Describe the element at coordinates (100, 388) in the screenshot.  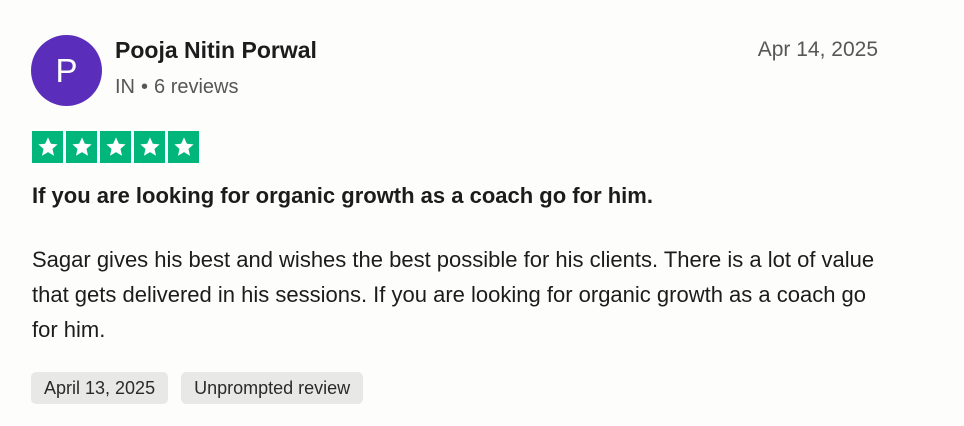
I see `experience-date-badge: April 13, 2025` at that location.